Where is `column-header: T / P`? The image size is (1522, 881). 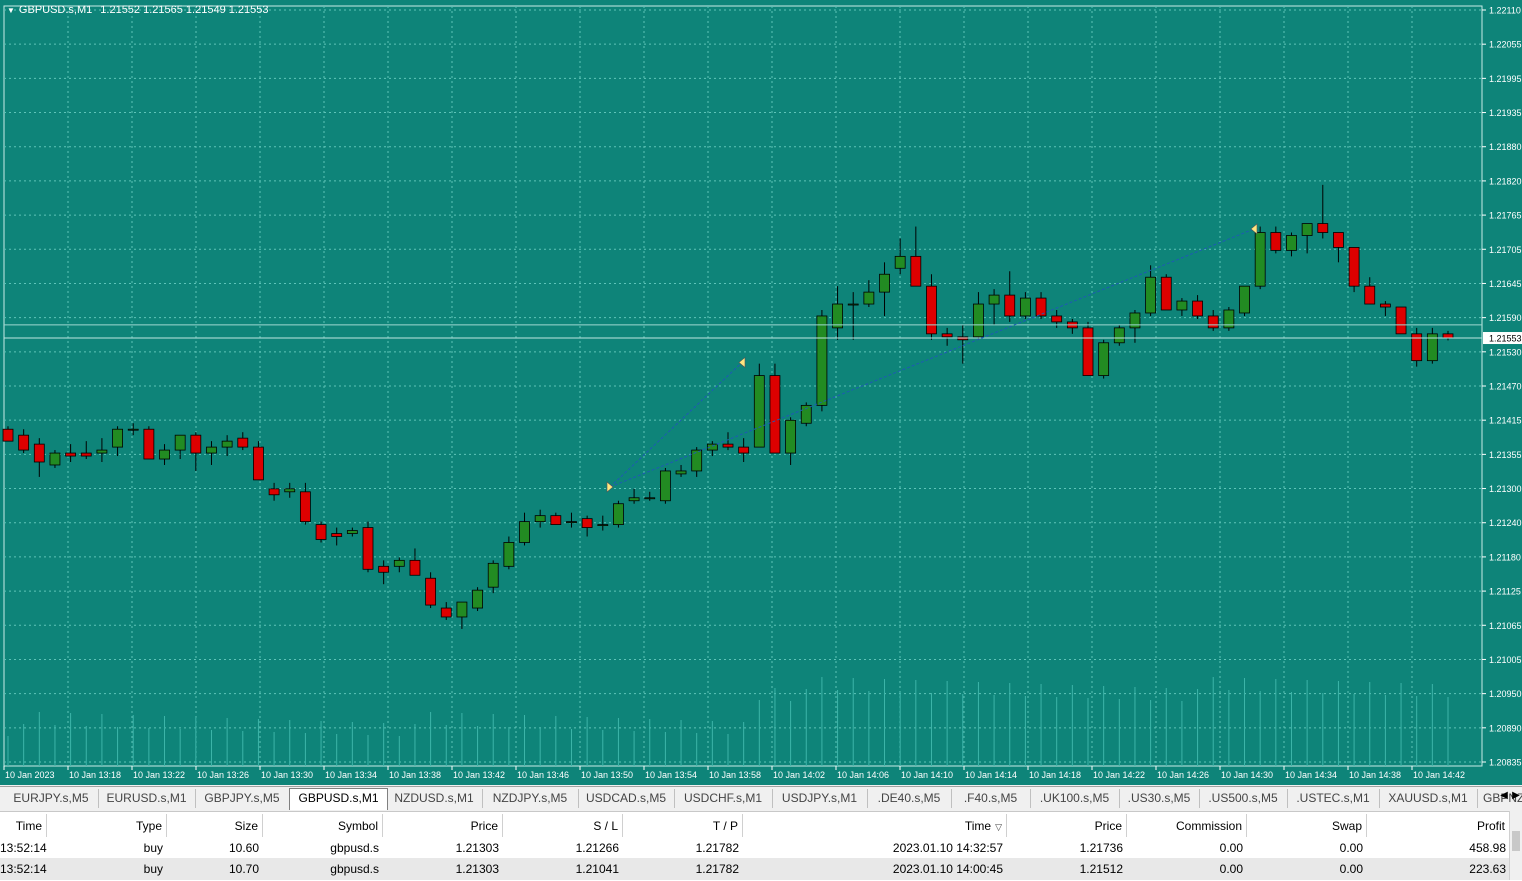 column-header: T / P is located at coordinates (683, 826).